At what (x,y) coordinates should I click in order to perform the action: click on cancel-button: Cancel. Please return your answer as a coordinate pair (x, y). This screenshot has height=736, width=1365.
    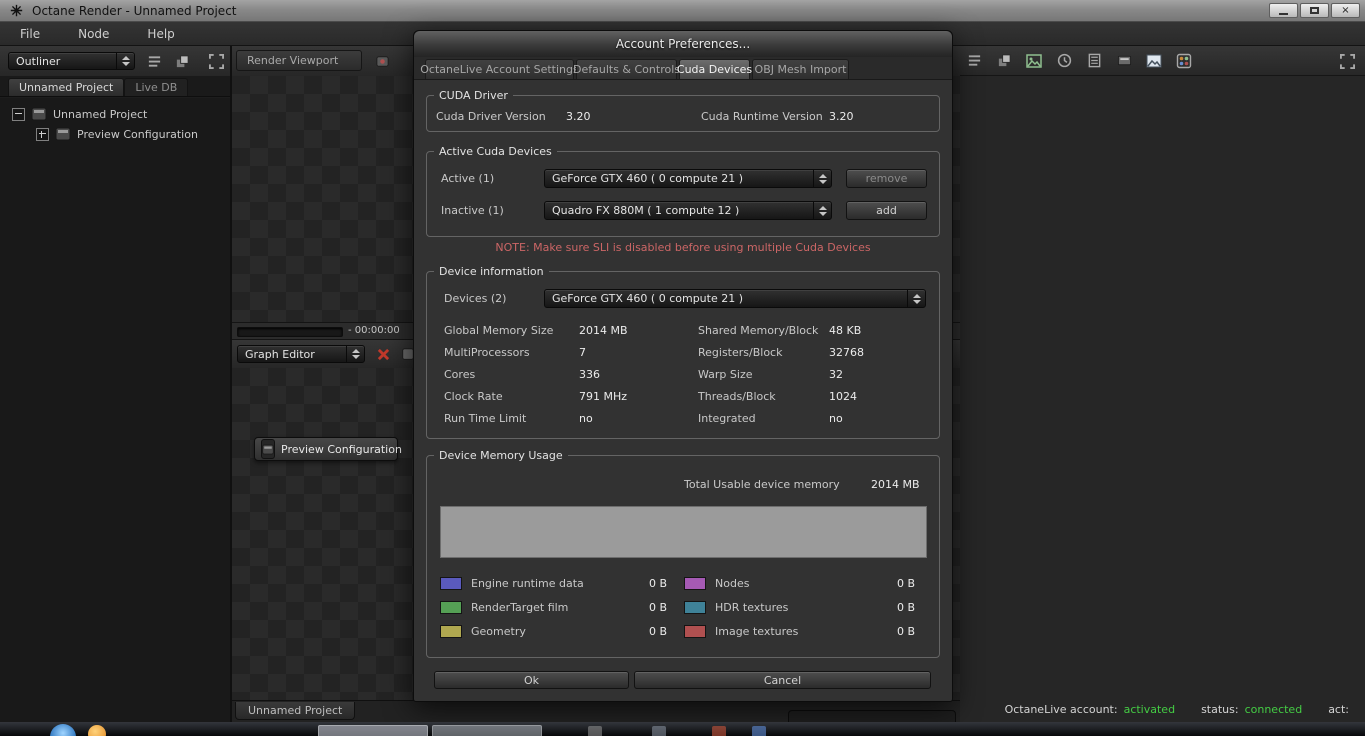
    Looking at the image, I should click on (782, 680).